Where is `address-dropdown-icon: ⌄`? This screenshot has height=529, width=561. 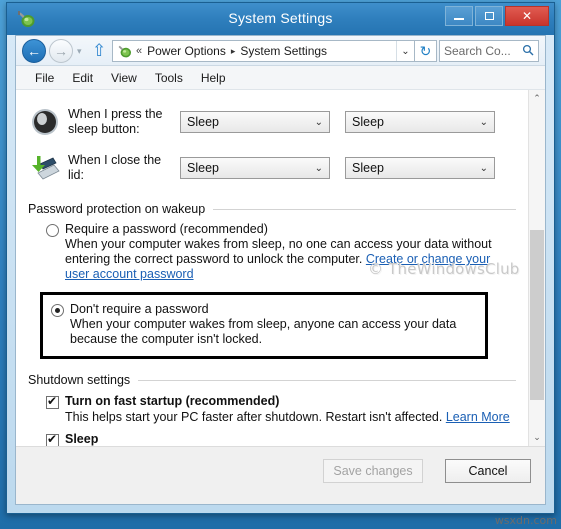 address-dropdown-icon: ⌄ is located at coordinates (405, 51).